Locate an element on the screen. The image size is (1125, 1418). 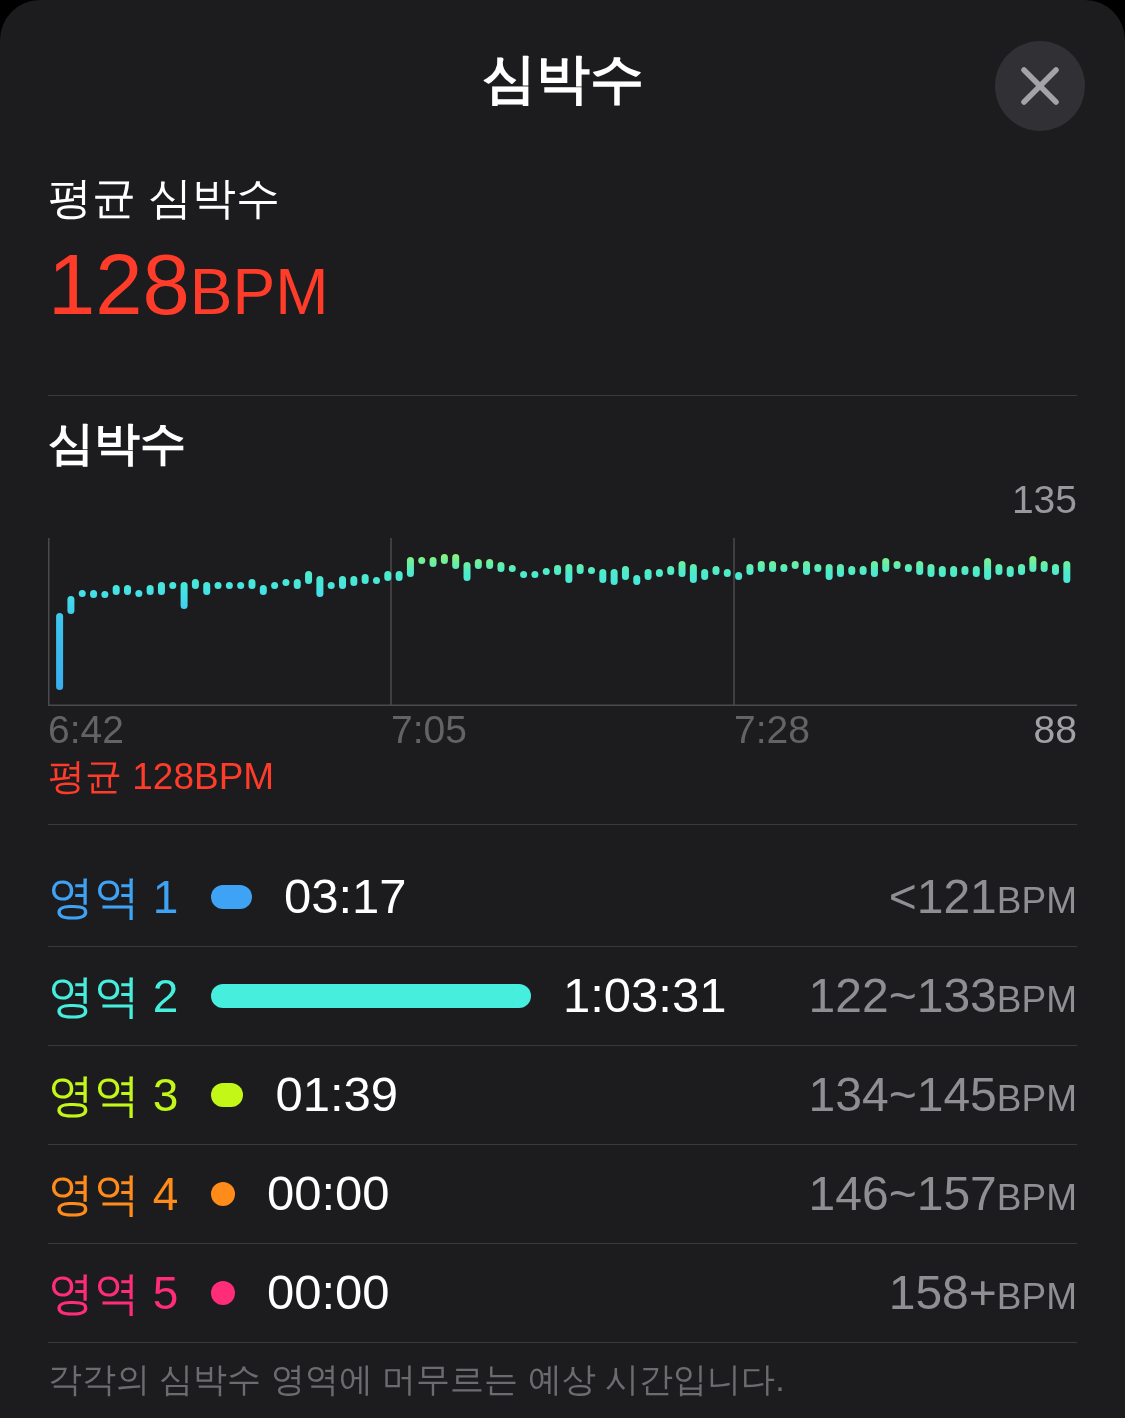
zone-label: 영역 3 is located at coordinates (114, 1094).